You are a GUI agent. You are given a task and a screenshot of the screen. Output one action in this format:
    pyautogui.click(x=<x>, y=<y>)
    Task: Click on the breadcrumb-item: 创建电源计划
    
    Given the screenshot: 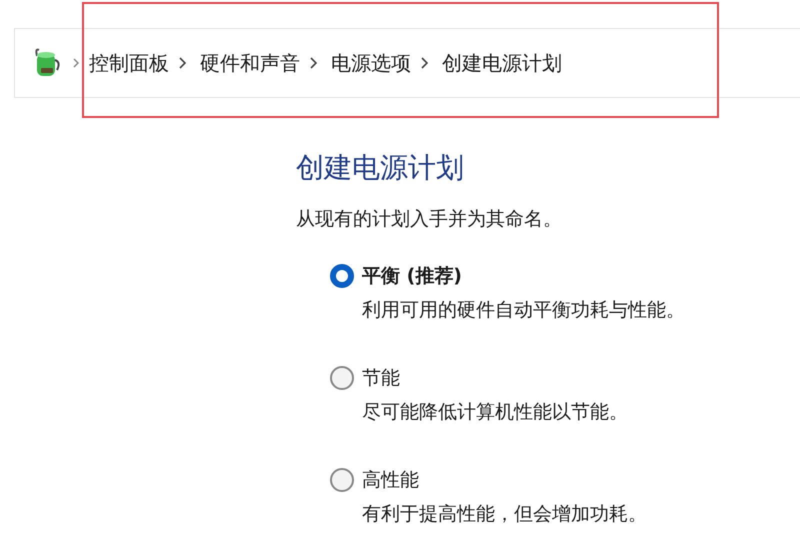 What is the action you would take?
    pyautogui.click(x=502, y=63)
    